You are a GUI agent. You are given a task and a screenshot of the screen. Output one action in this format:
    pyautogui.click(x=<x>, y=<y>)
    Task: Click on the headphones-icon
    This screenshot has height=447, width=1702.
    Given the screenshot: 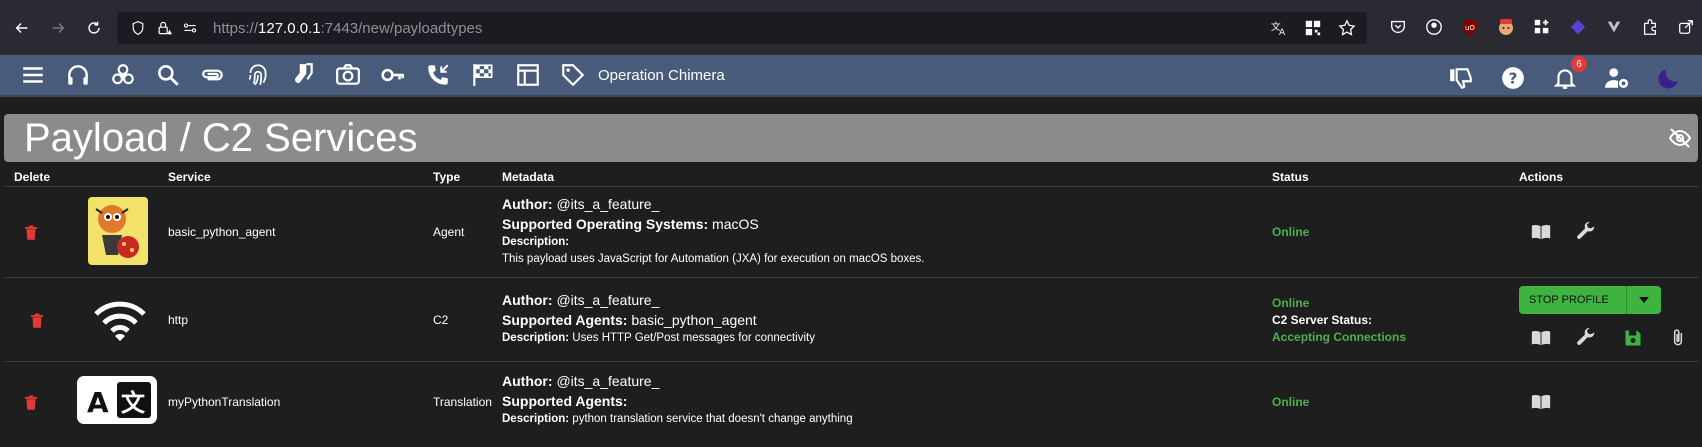 What is the action you would take?
    pyautogui.click(x=78, y=75)
    